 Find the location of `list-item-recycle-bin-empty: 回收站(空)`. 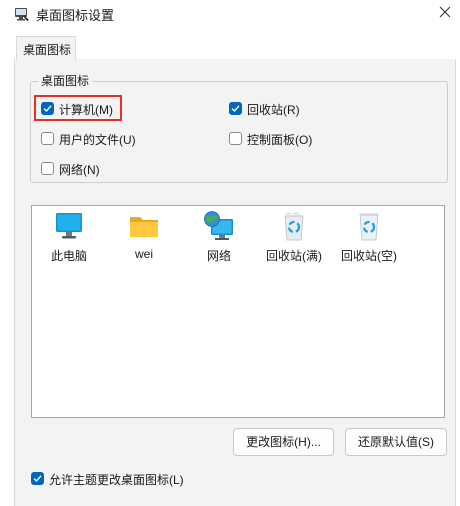

list-item-recycle-bin-empty: 回收站(空) is located at coordinates (369, 238).